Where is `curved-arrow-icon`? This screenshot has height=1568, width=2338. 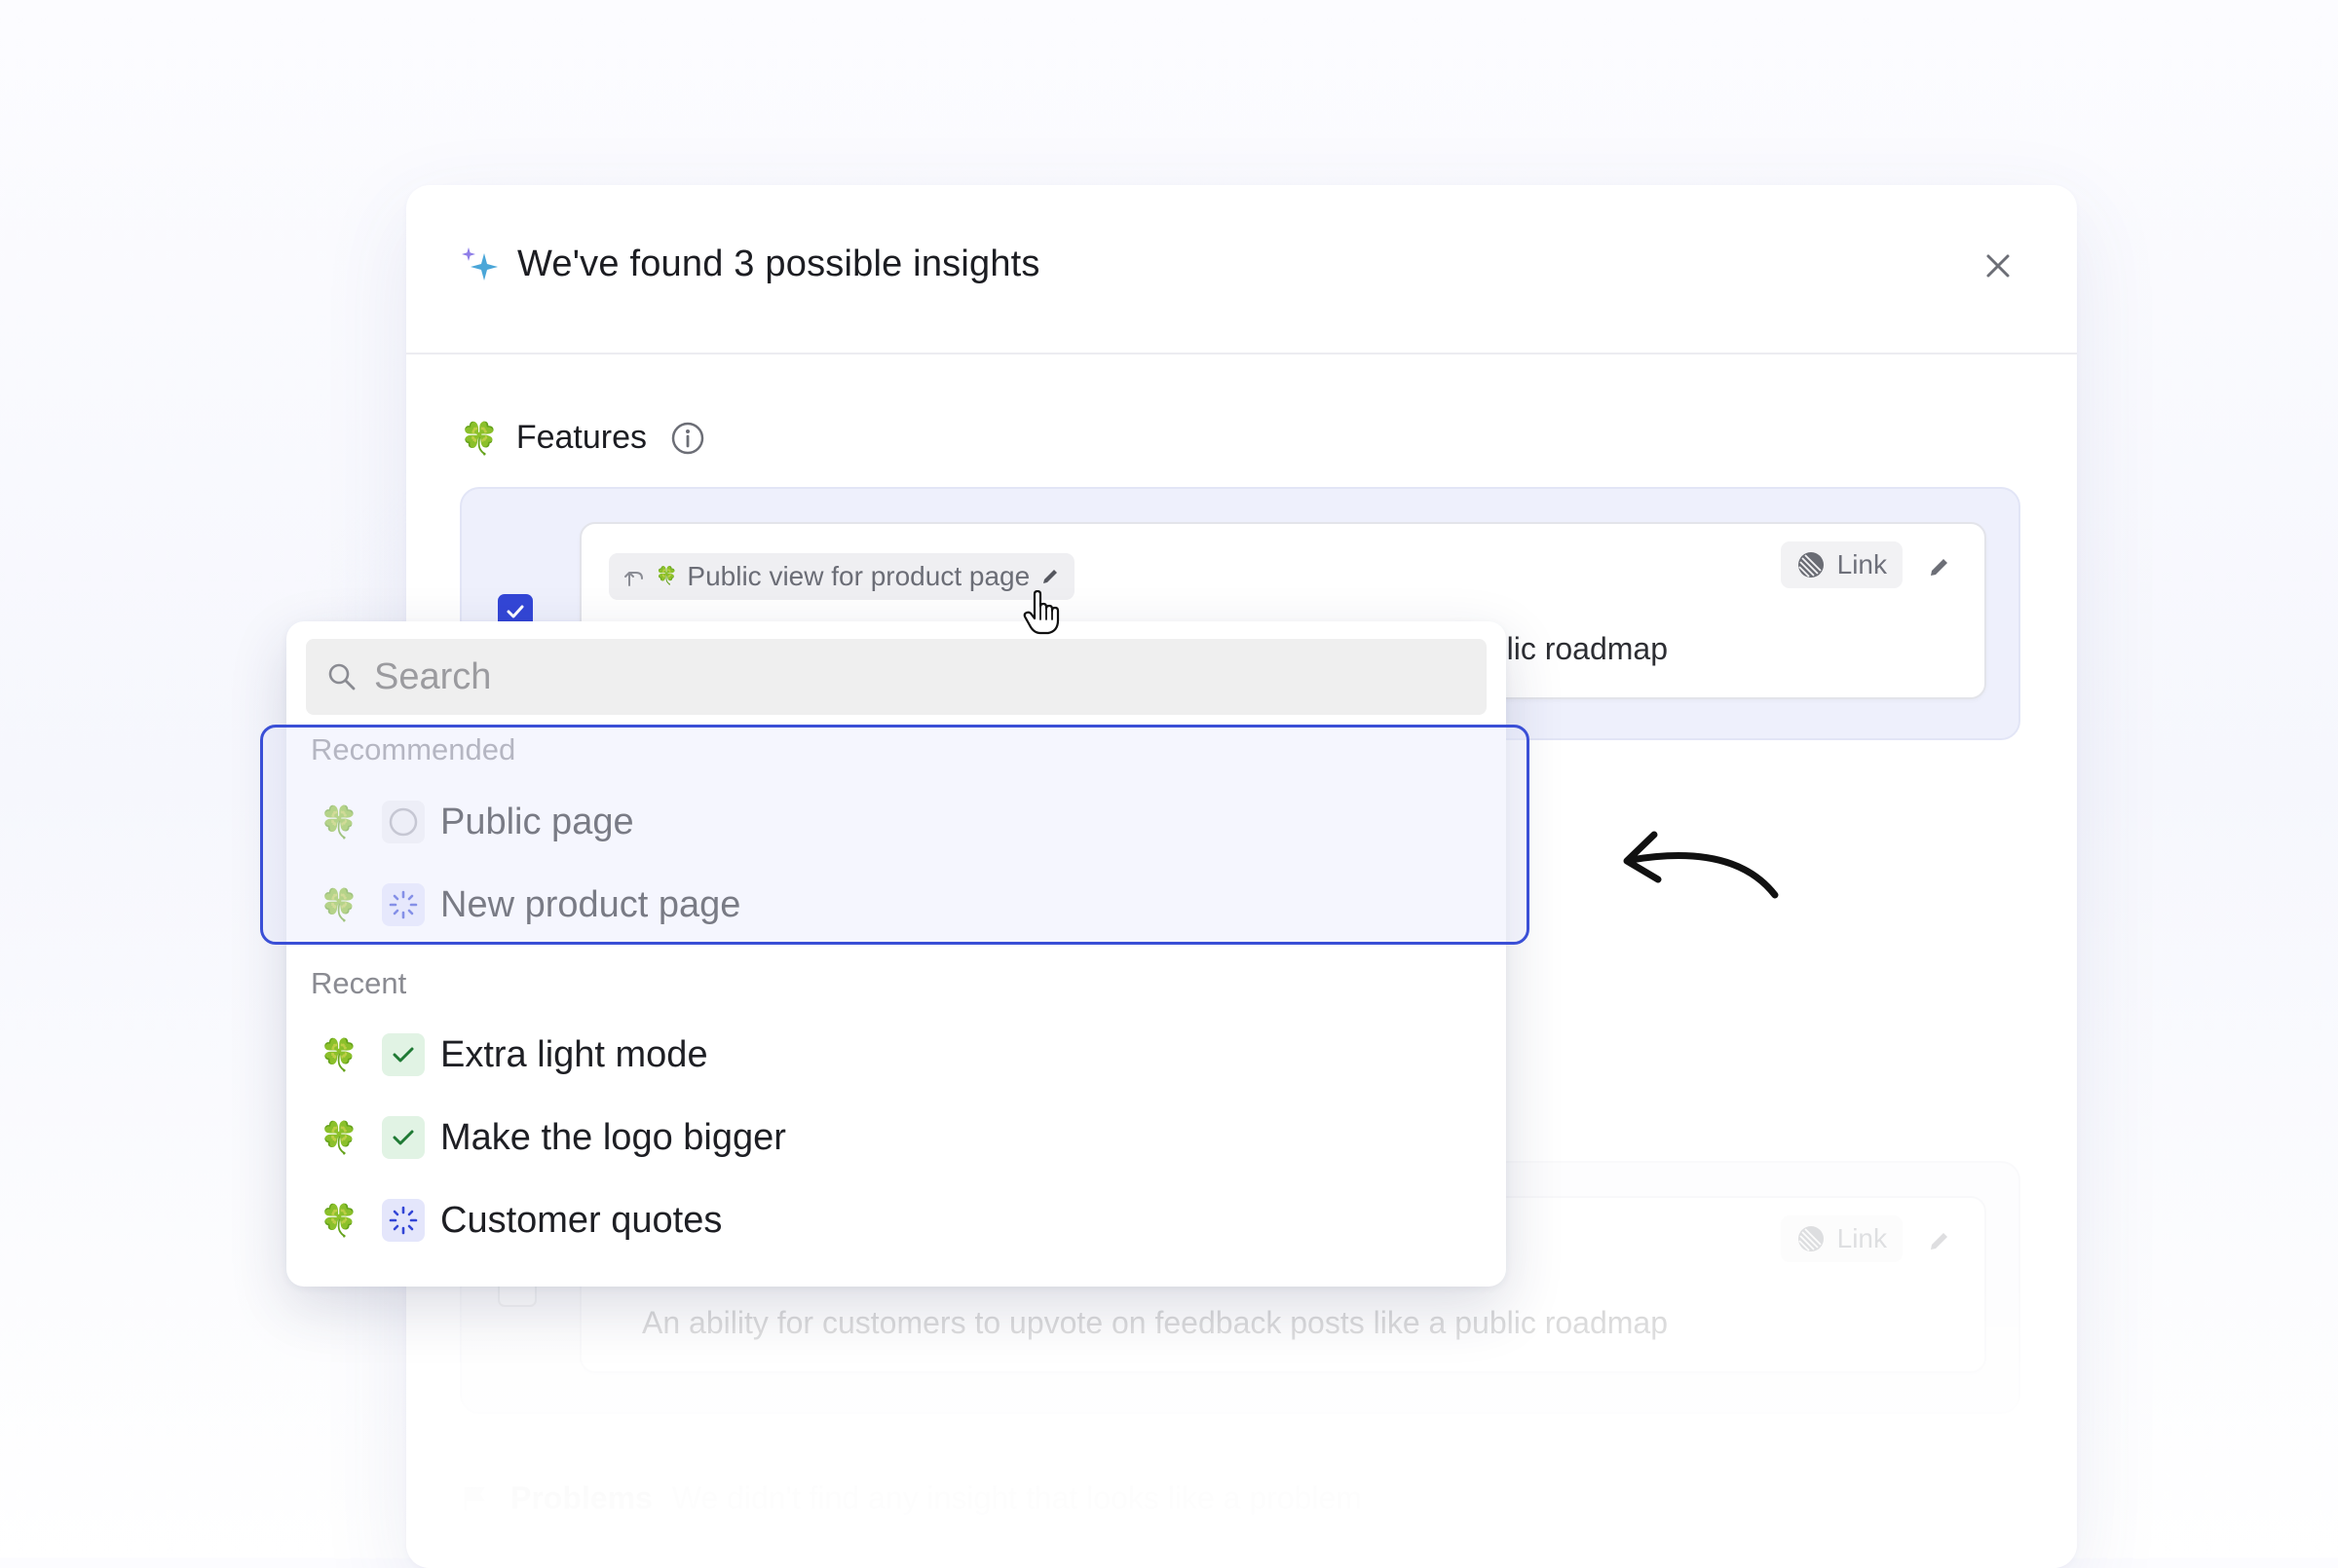 curved-arrow-icon is located at coordinates (1701, 865).